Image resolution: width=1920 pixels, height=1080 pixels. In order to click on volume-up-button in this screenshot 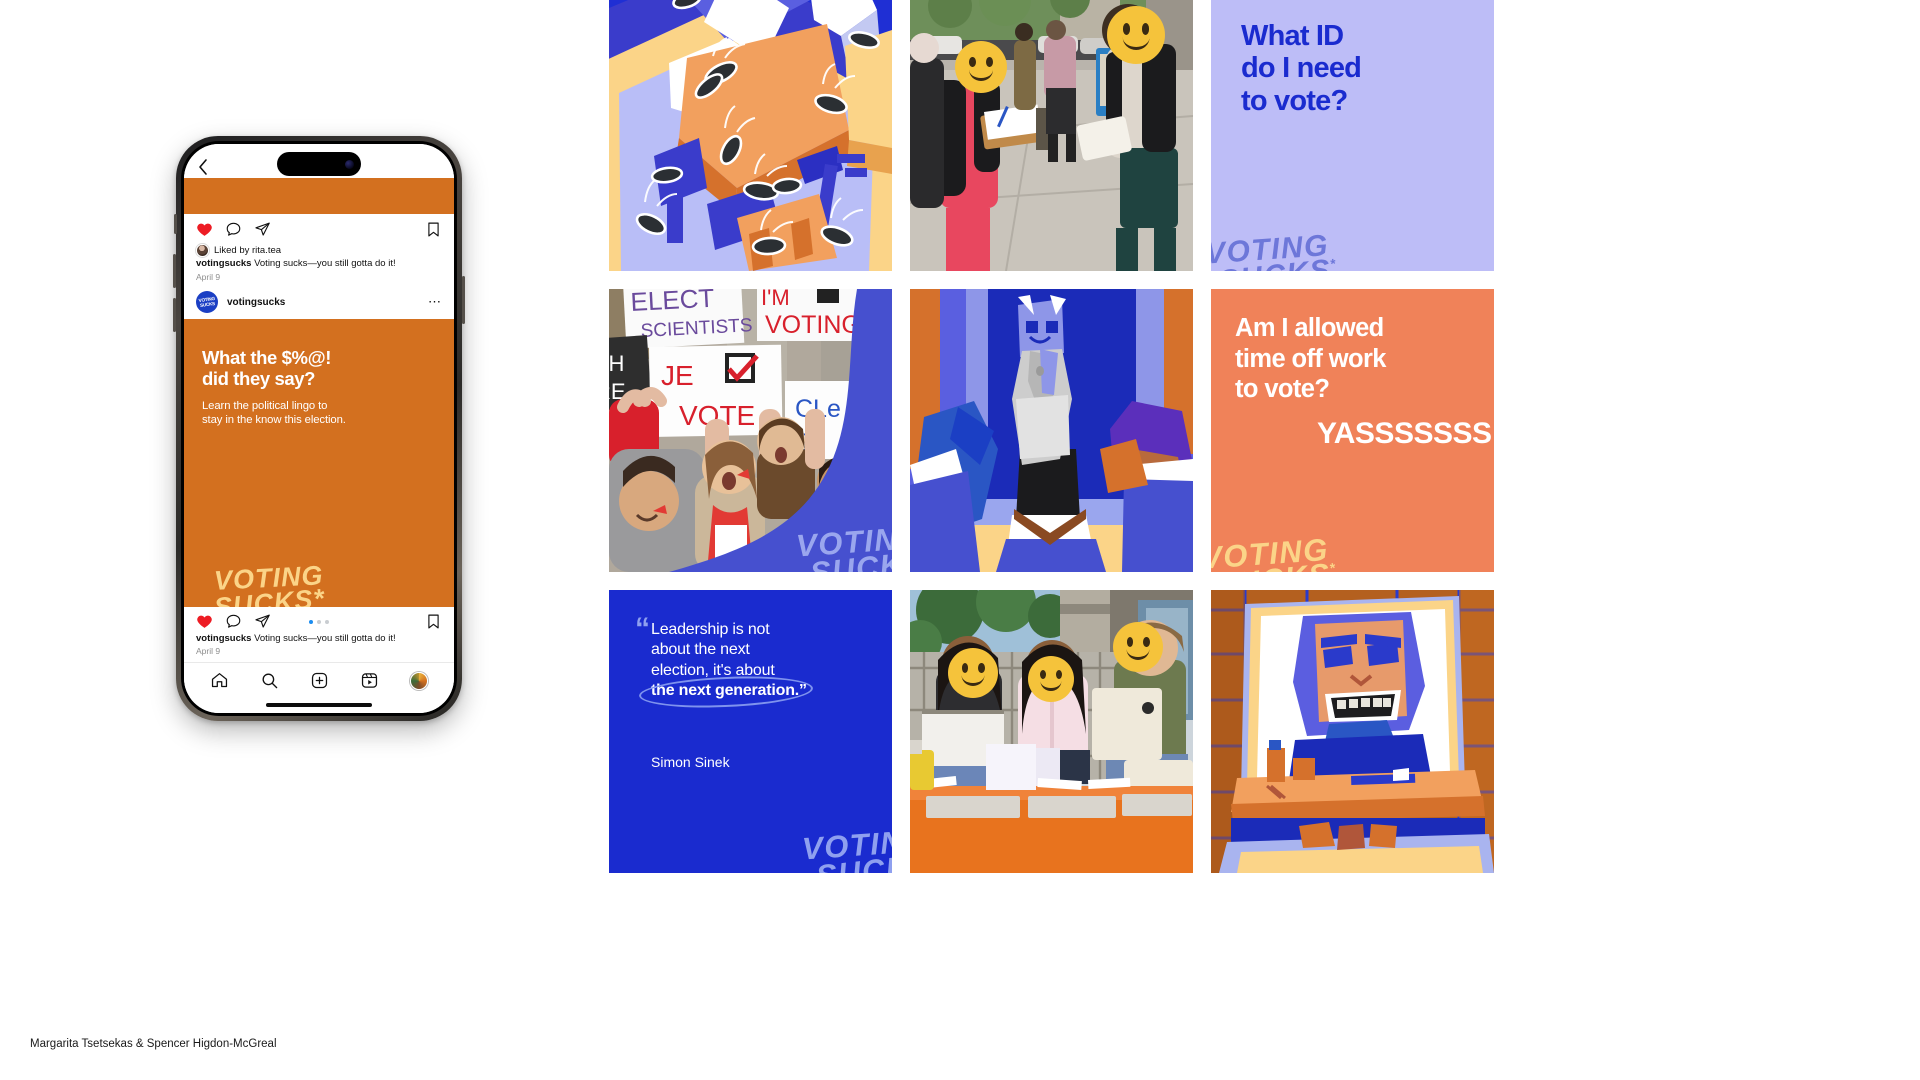, I will do `click(174, 271)`.